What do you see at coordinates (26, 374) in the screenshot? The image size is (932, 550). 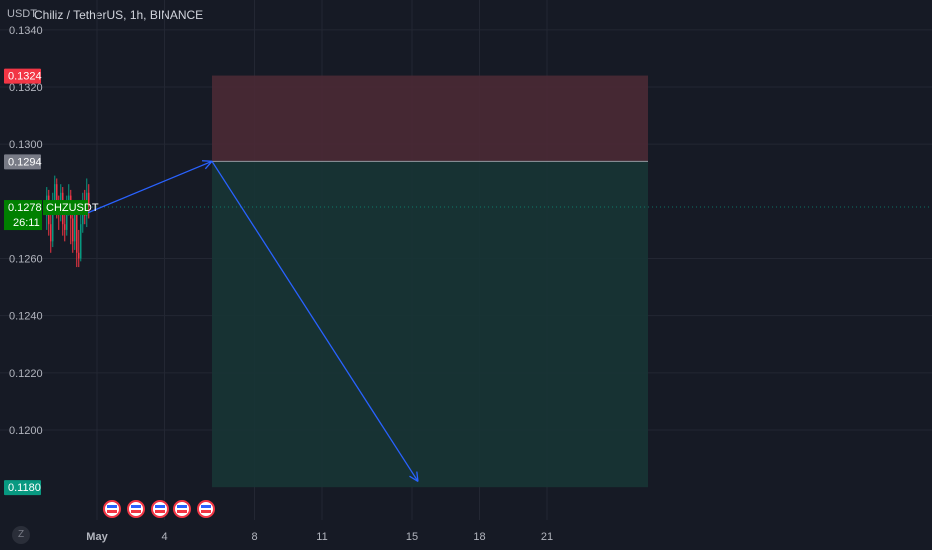 I see `y-tick-label: 0.1220` at bounding box center [26, 374].